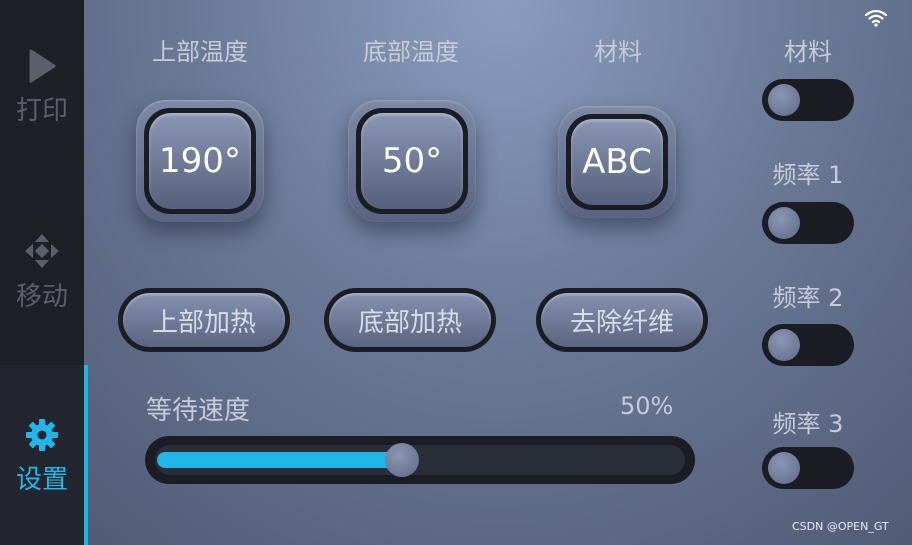 The height and width of the screenshot is (545, 912). I want to click on sidebar-item-move: 移动, so click(42, 292).